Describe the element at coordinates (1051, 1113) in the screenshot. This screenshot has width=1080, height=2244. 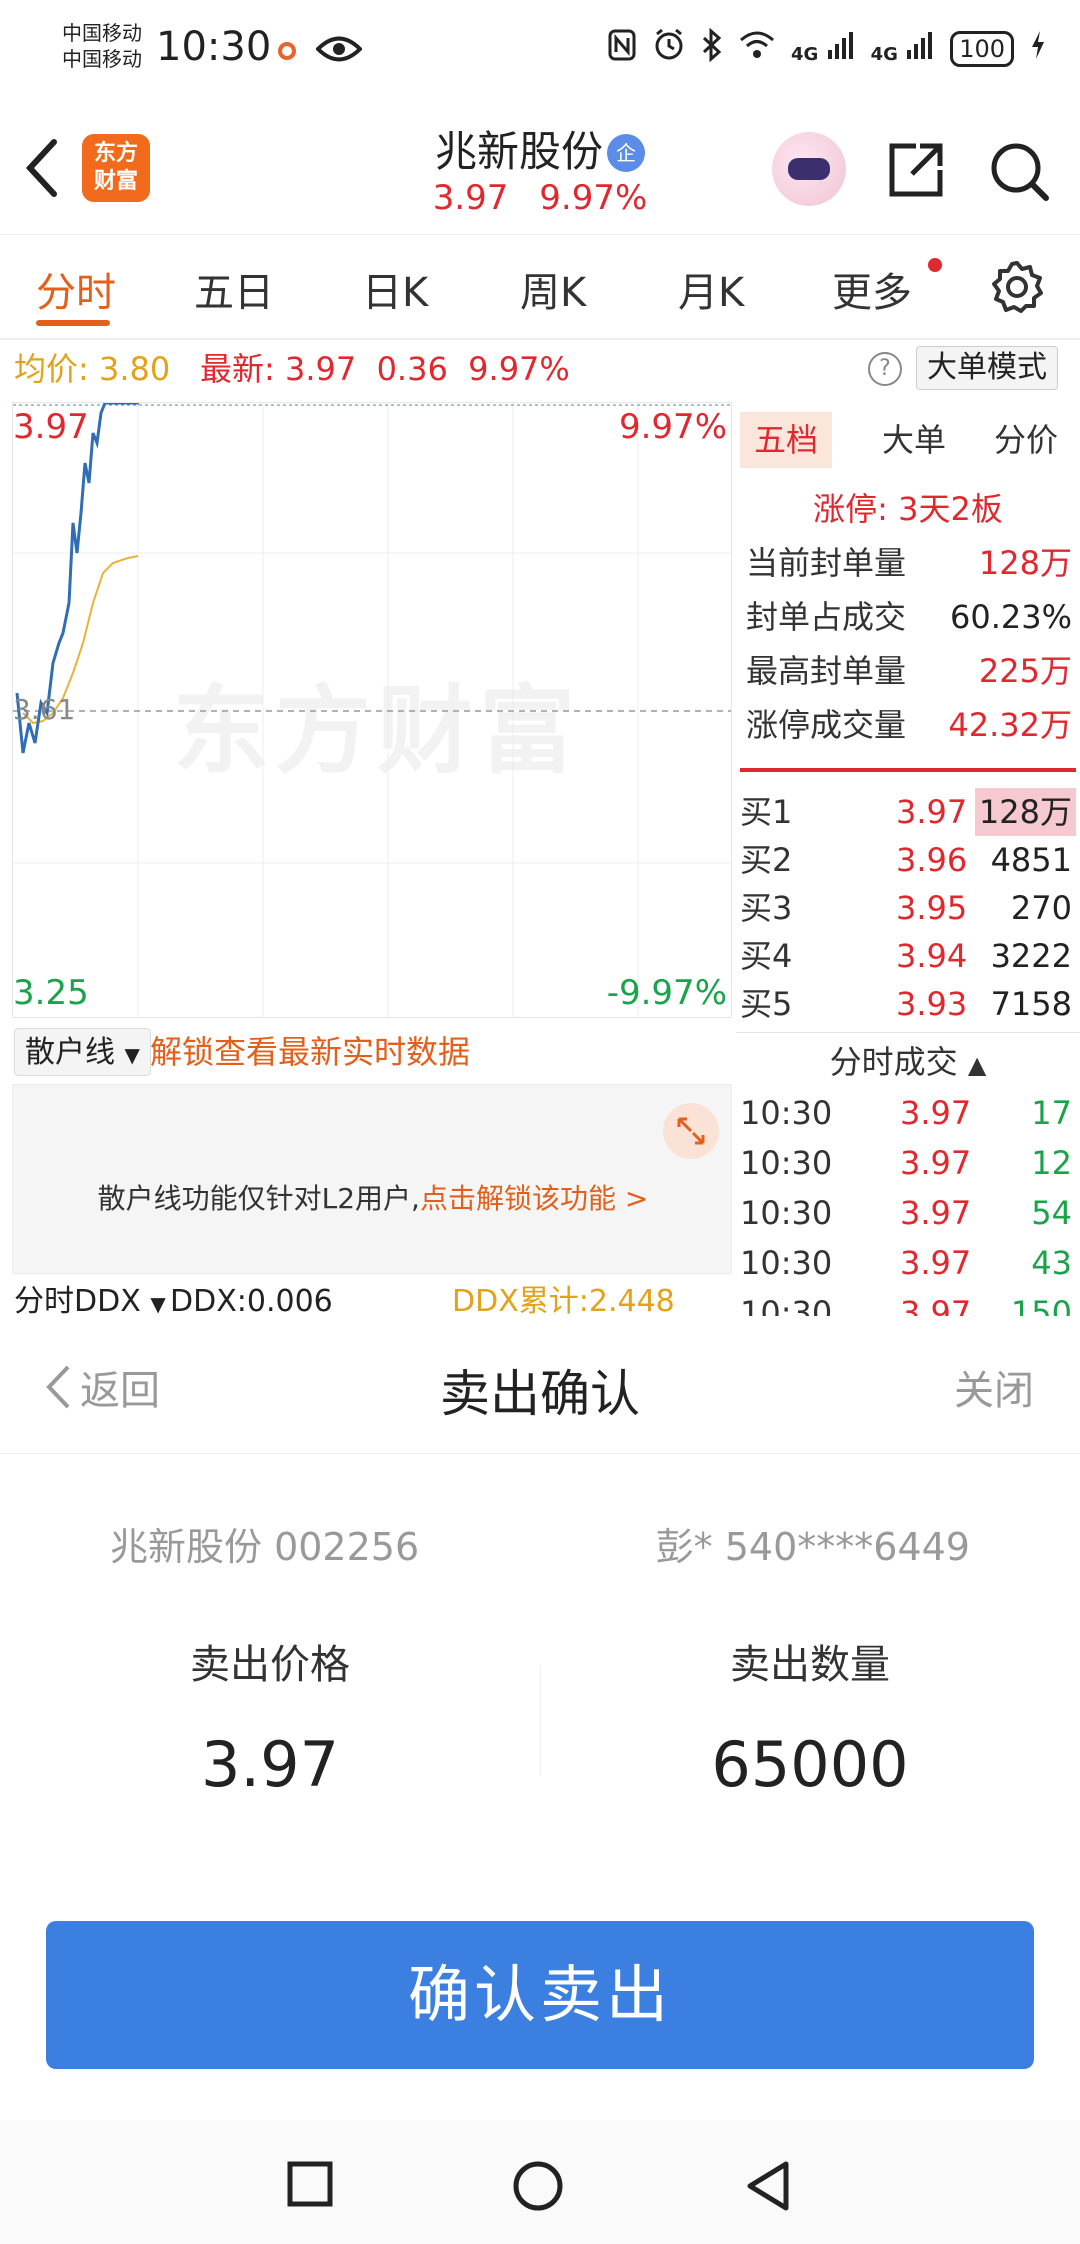
I see `trade-volume: 17` at that location.